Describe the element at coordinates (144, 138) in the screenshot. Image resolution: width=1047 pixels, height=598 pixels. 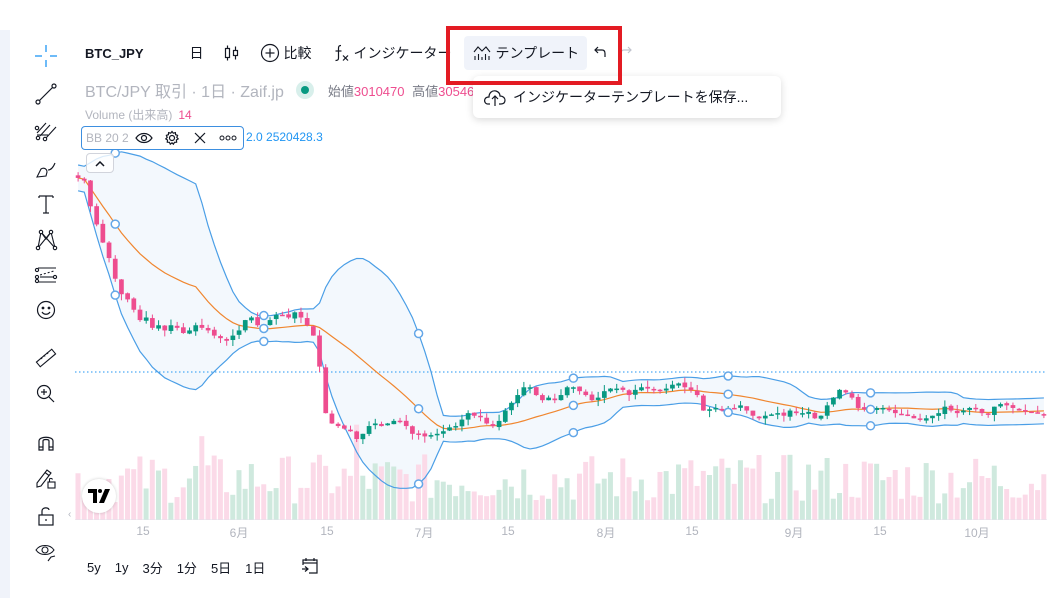
I see `eye-icon` at that location.